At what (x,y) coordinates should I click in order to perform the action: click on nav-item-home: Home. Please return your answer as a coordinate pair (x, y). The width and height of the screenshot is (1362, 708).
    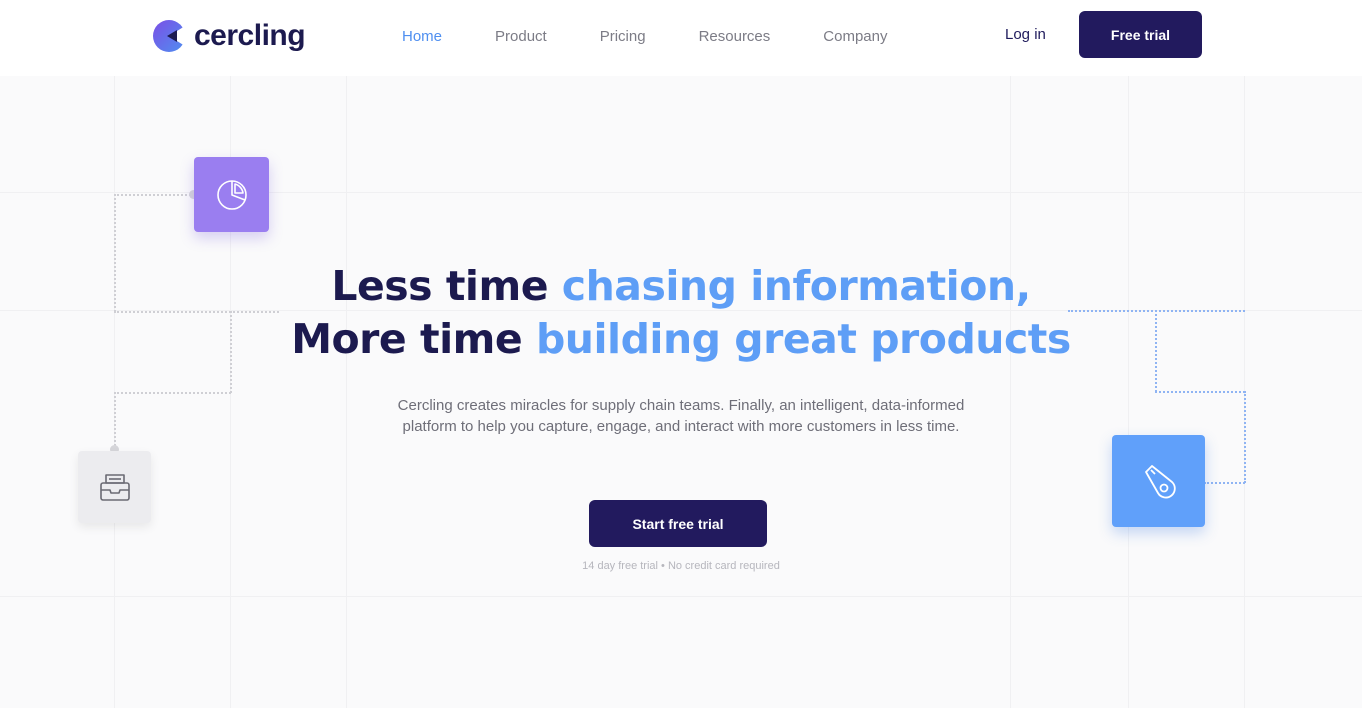
    Looking at the image, I should click on (422, 37).